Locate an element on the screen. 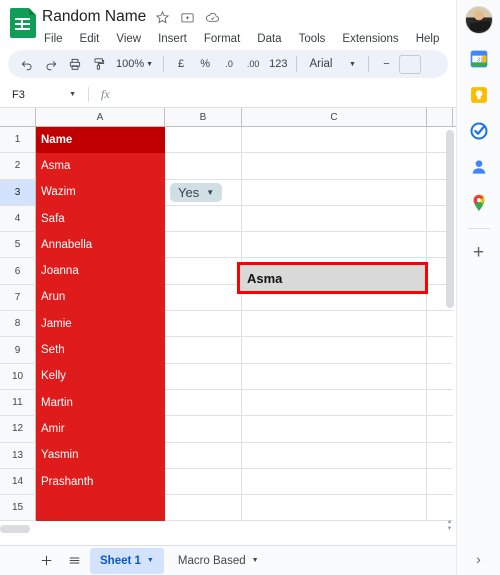 Image resolution: width=500 pixels, height=575 pixels. cell-c4 is located at coordinates (334, 219).